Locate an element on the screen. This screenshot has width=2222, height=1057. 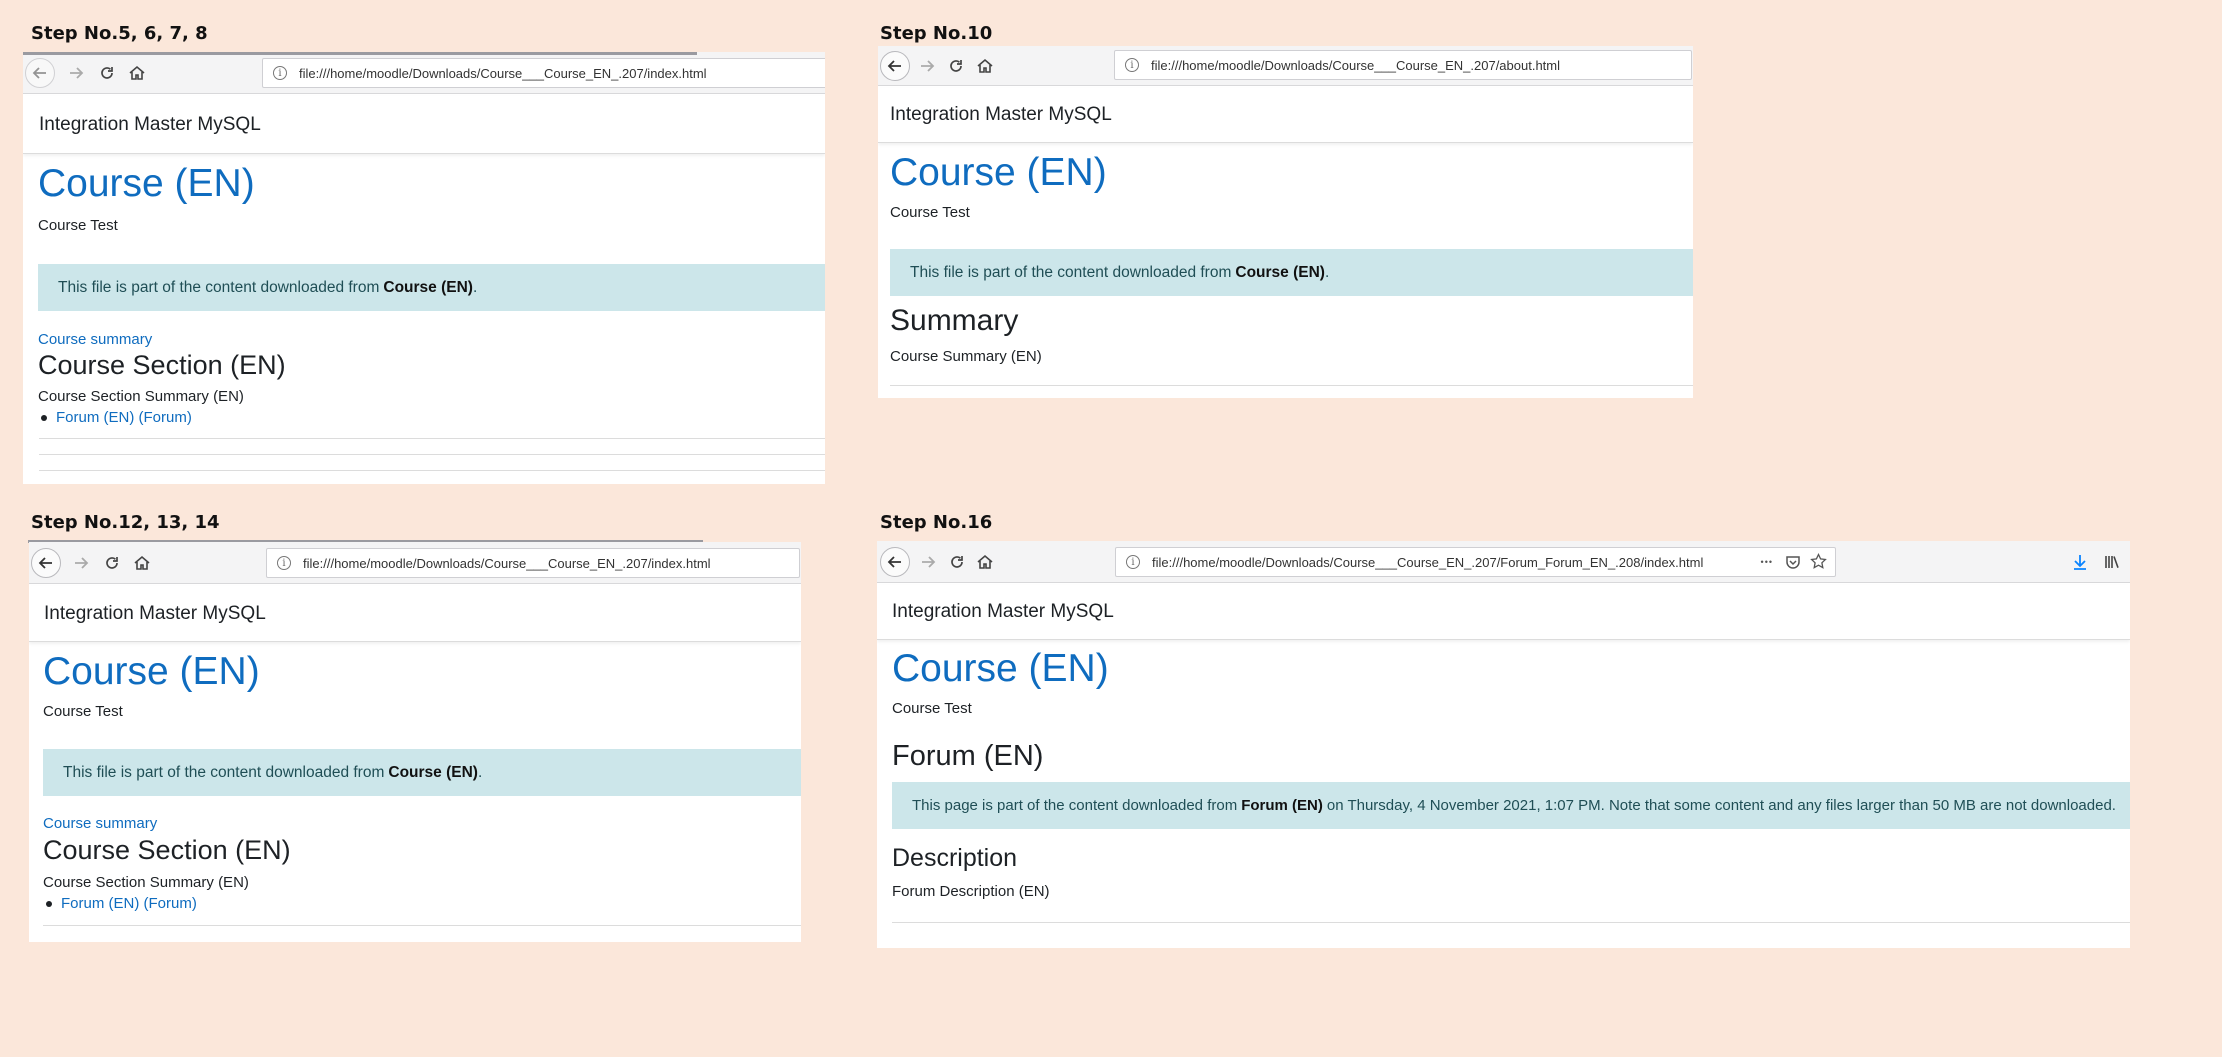
step-label-2: Step No.10 is located at coordinates (936, 33).